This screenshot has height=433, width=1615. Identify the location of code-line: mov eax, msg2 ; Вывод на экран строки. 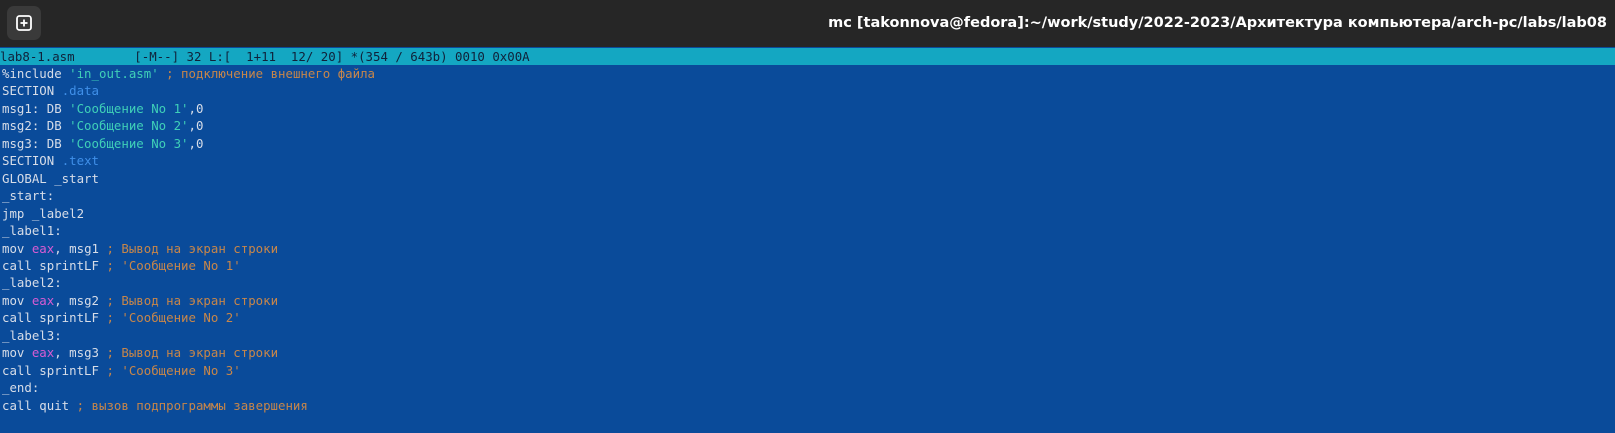
(140, 301).